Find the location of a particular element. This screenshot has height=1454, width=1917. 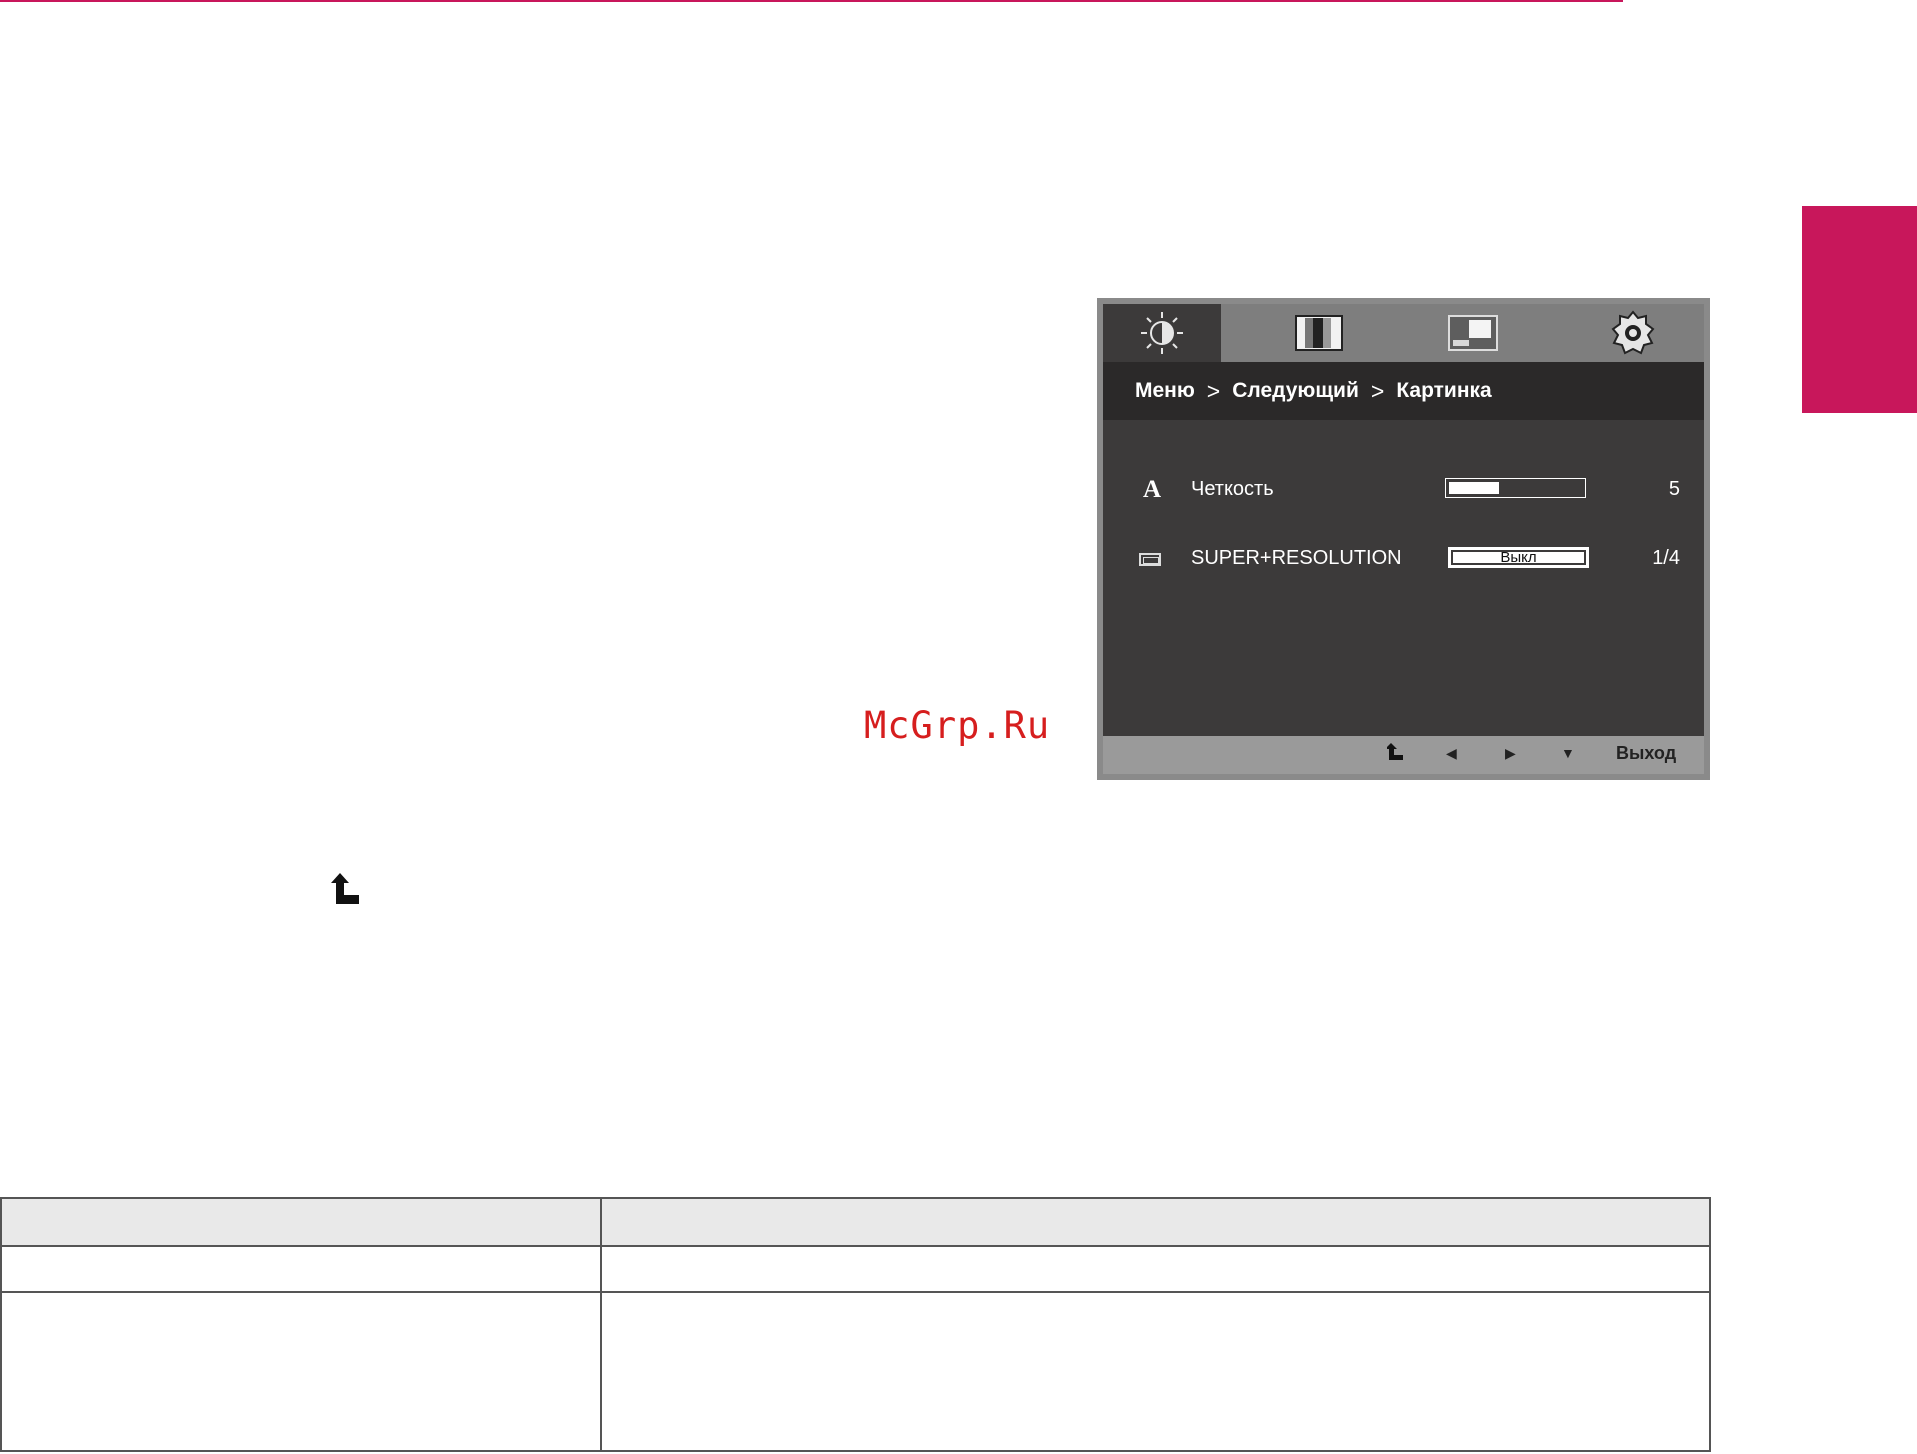

settings-gear-icon is located at coordinates (1633, 332).